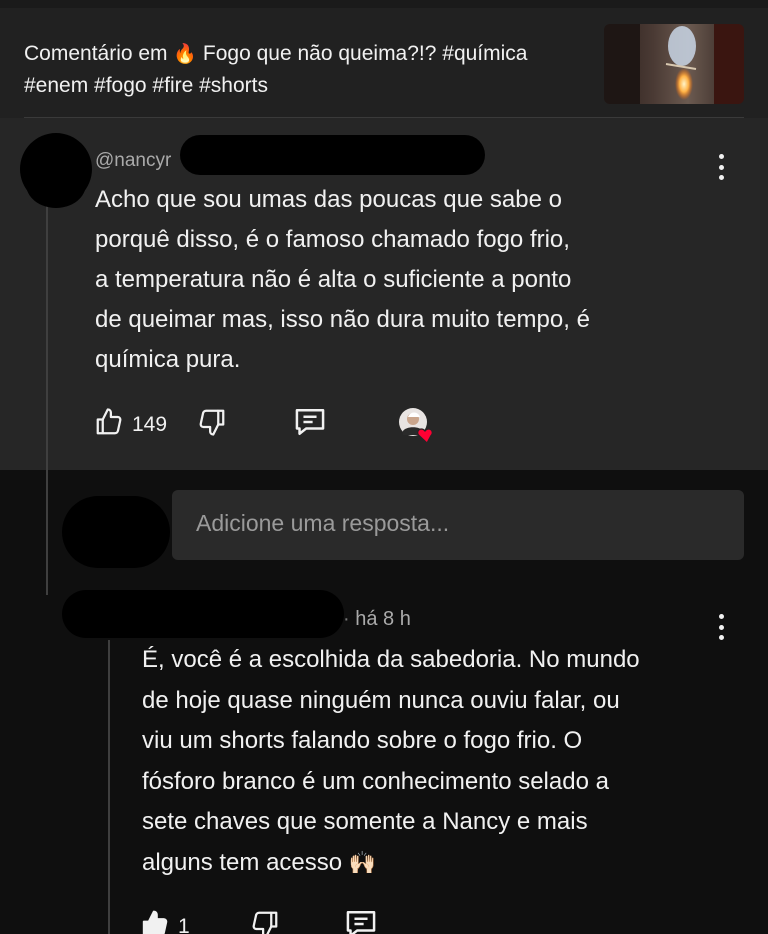 This screenshot has height=934, width=768. What do you see at coordinates (56, 184) in the screenshot?
I see `avatar-redacted-part` at bounding box center [56, 184].